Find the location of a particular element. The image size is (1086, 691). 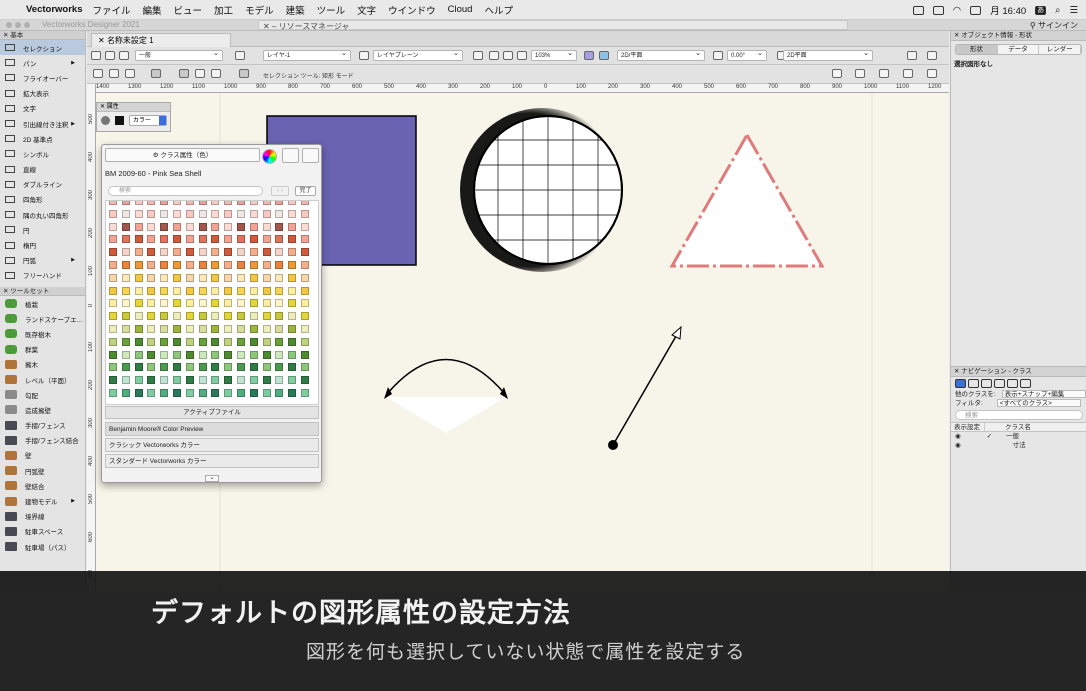

layer-select: レイヤ-1 is located at coordinates (307, 55).